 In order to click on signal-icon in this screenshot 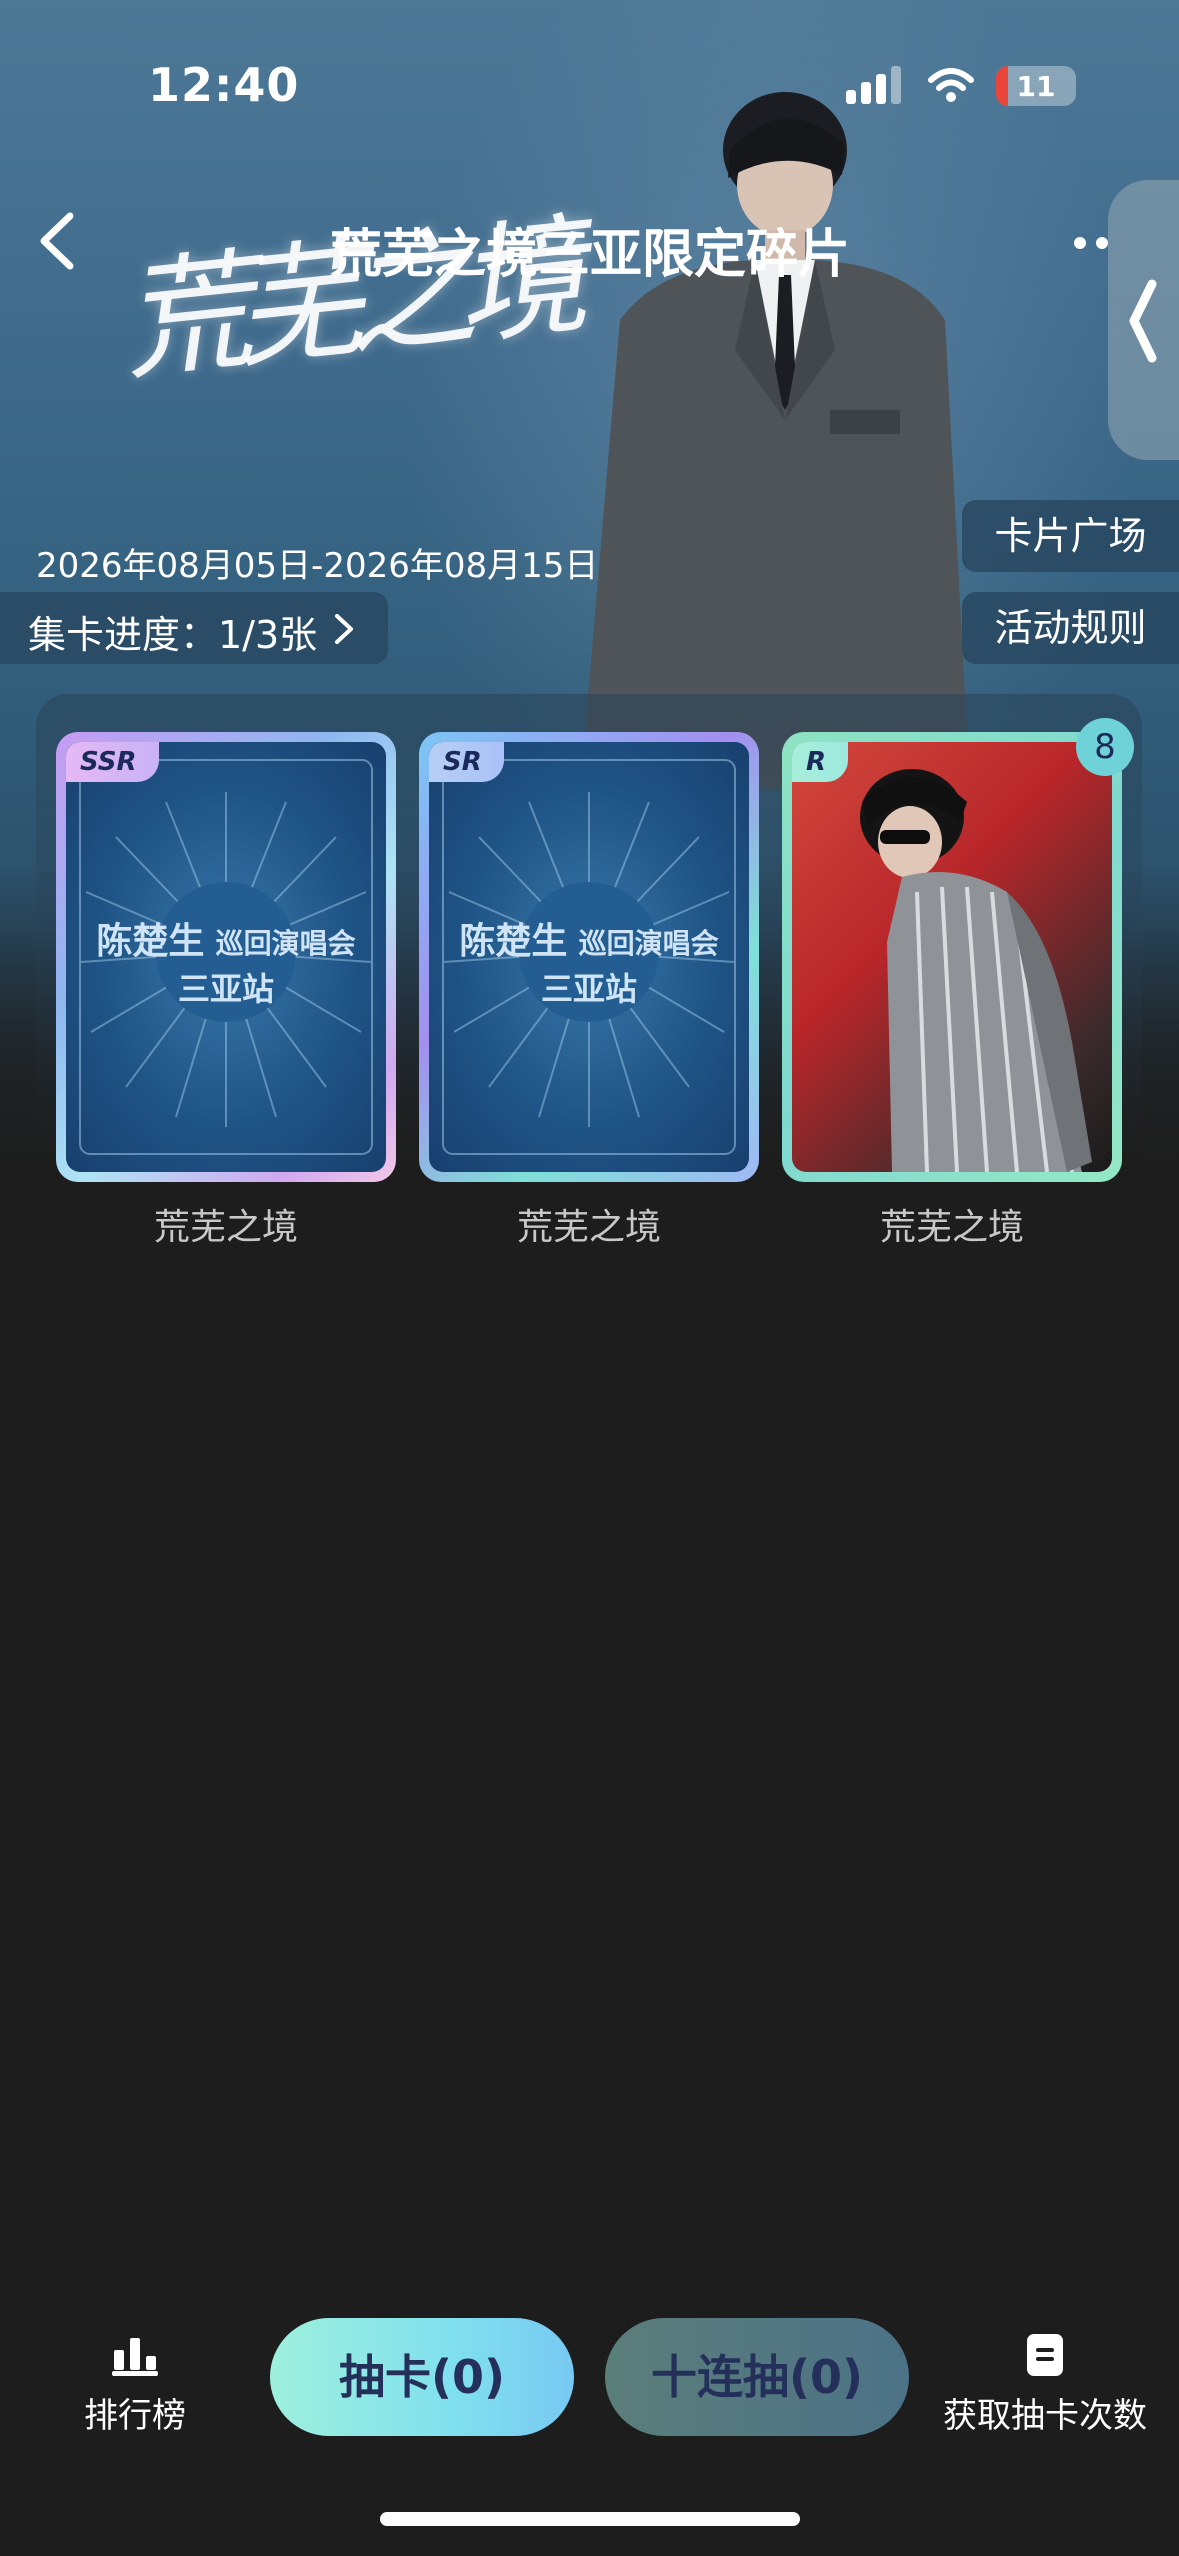, I will do `click(873, 85)`.